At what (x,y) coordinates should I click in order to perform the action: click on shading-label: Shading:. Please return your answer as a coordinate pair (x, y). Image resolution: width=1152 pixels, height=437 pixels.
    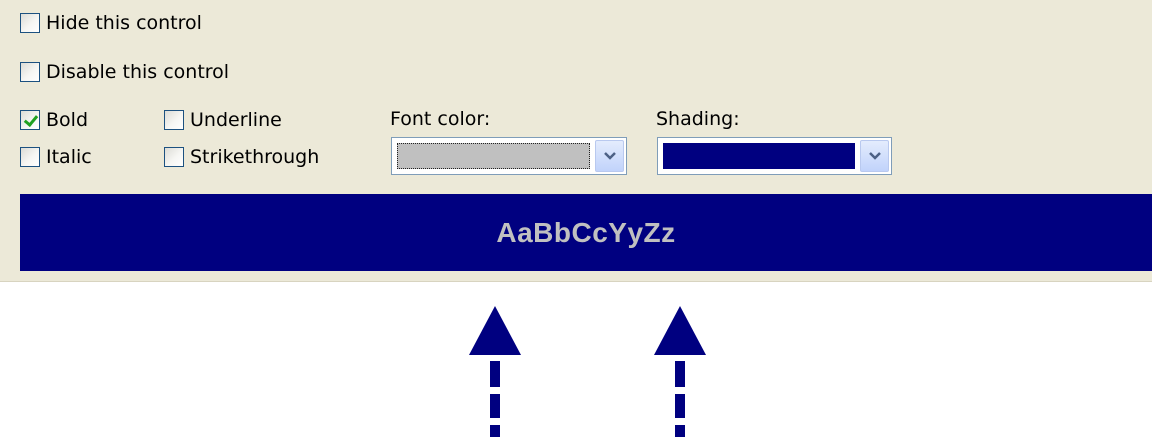
    Looking at the image, I should click on (698, 119).